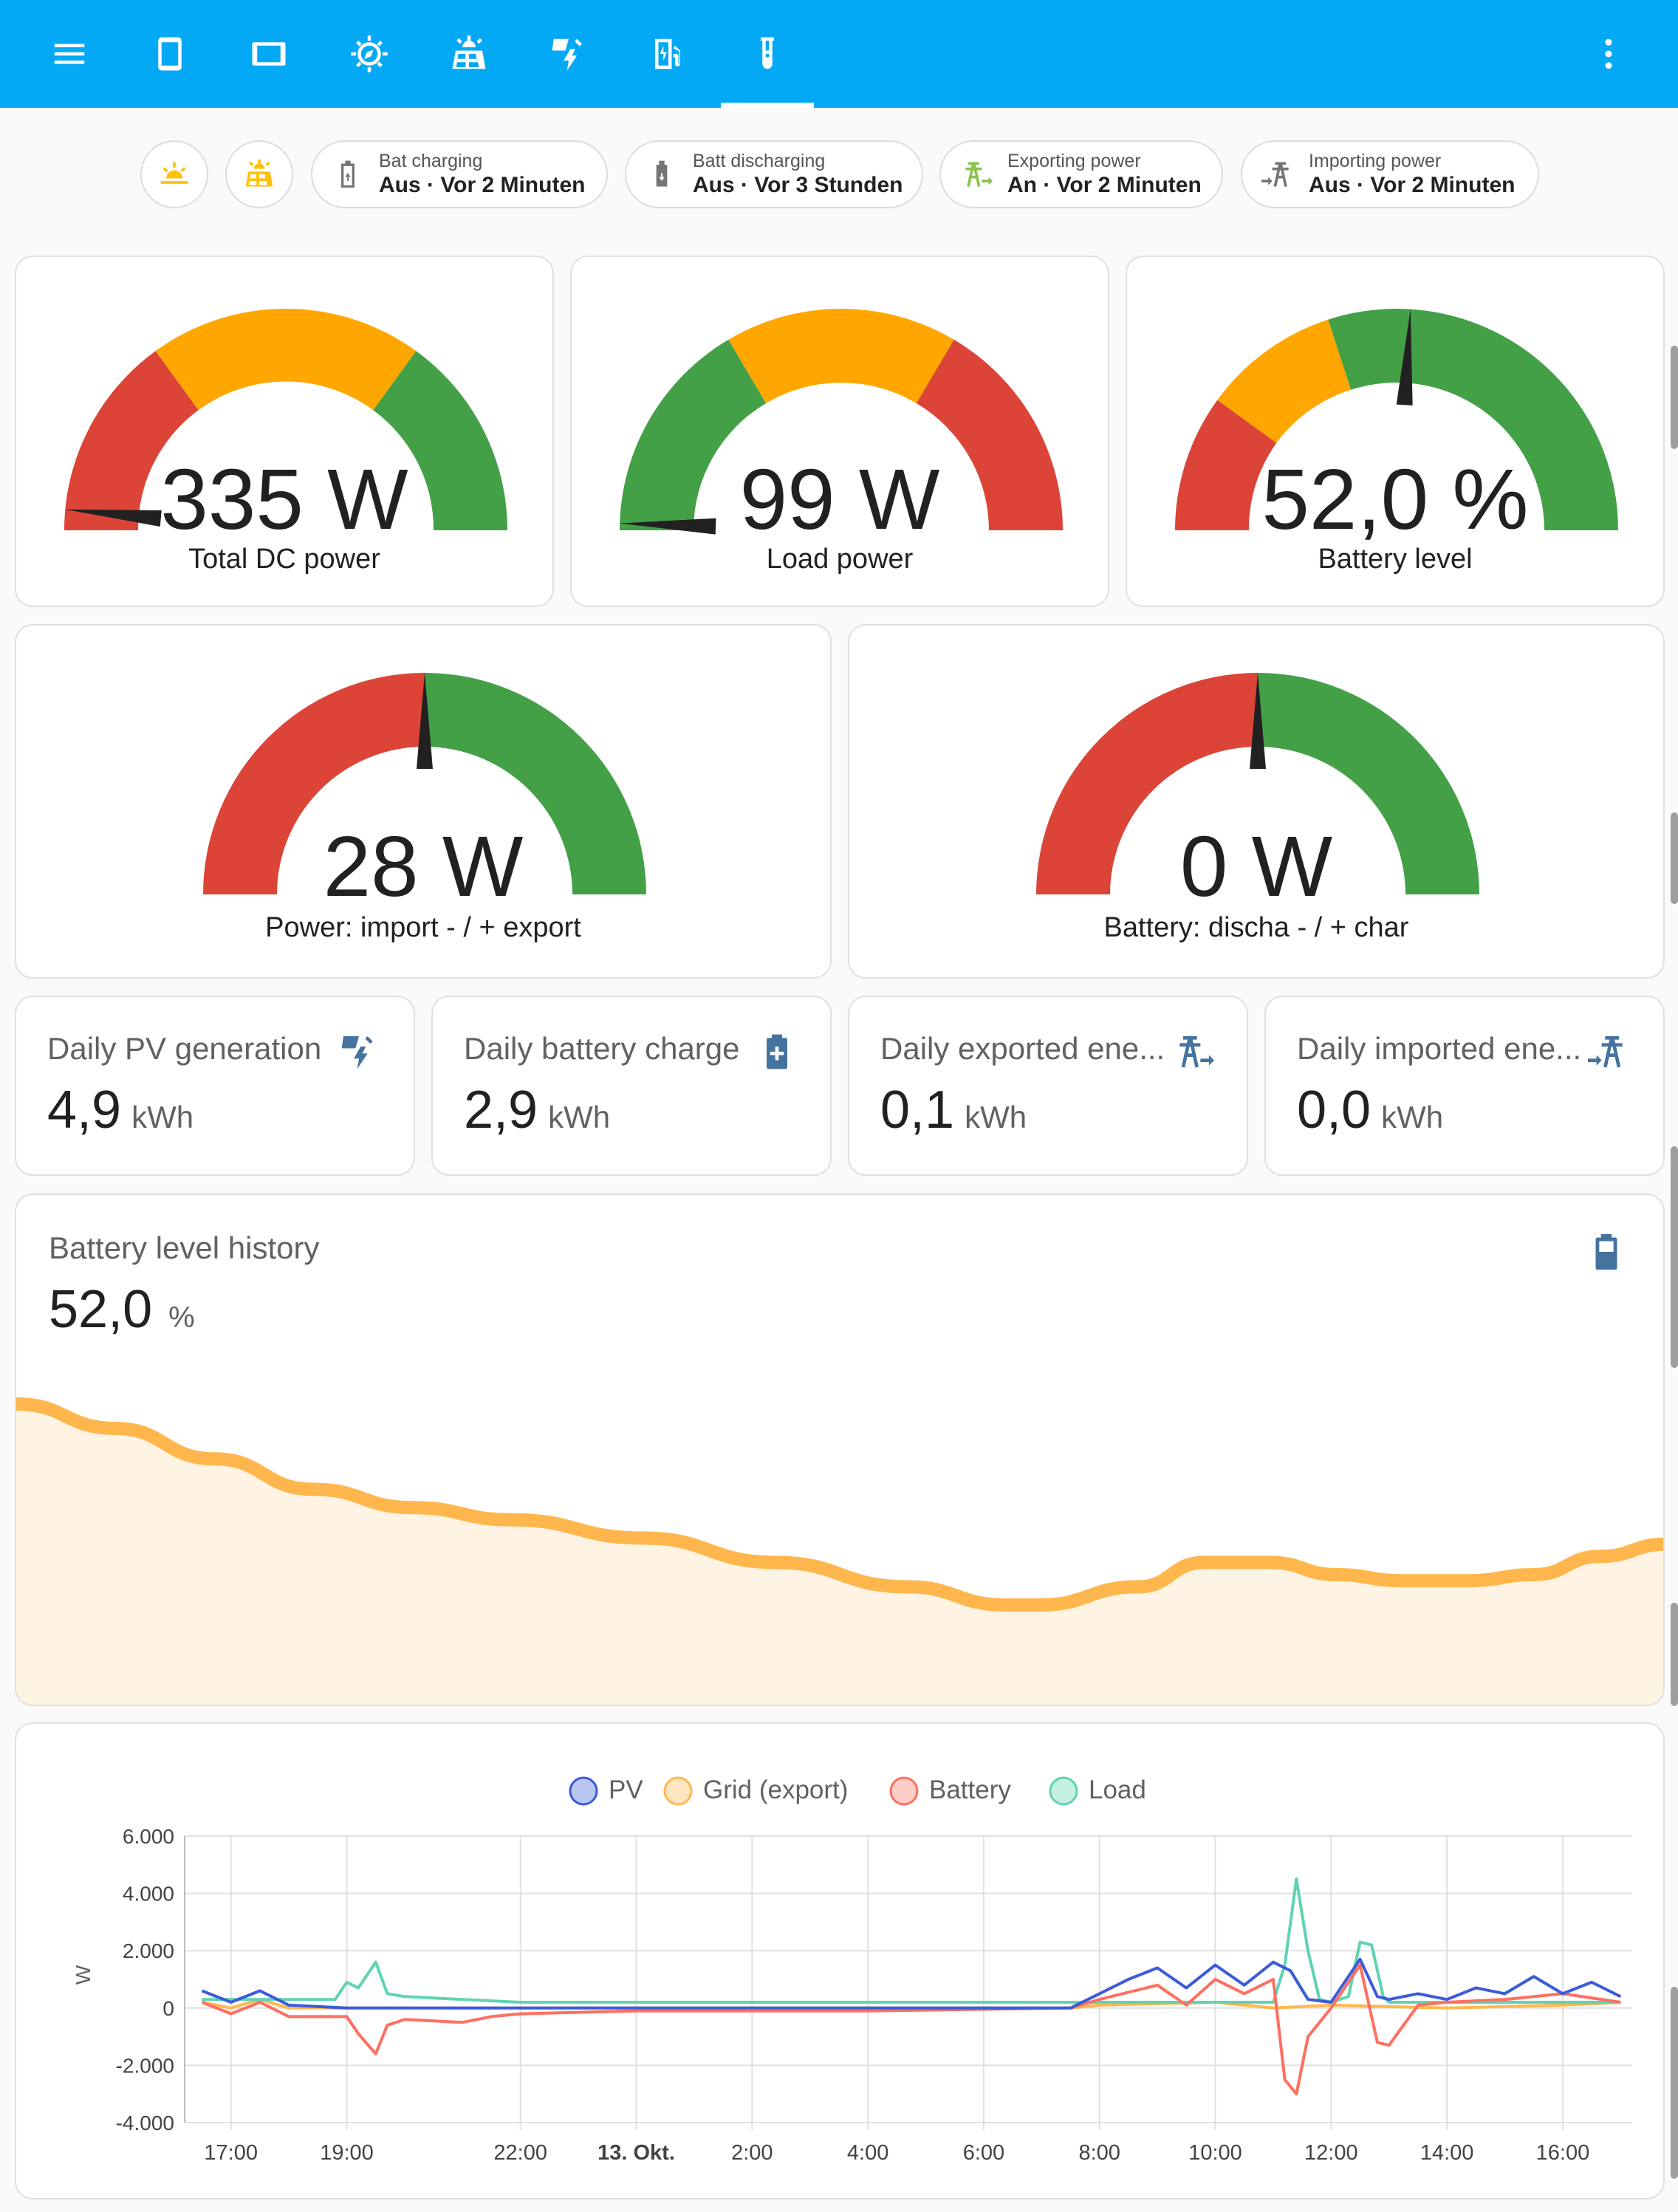  Describe the element at coordinates (83, 1975) in the screenshot. I see `chart-y-label: W` at that location.